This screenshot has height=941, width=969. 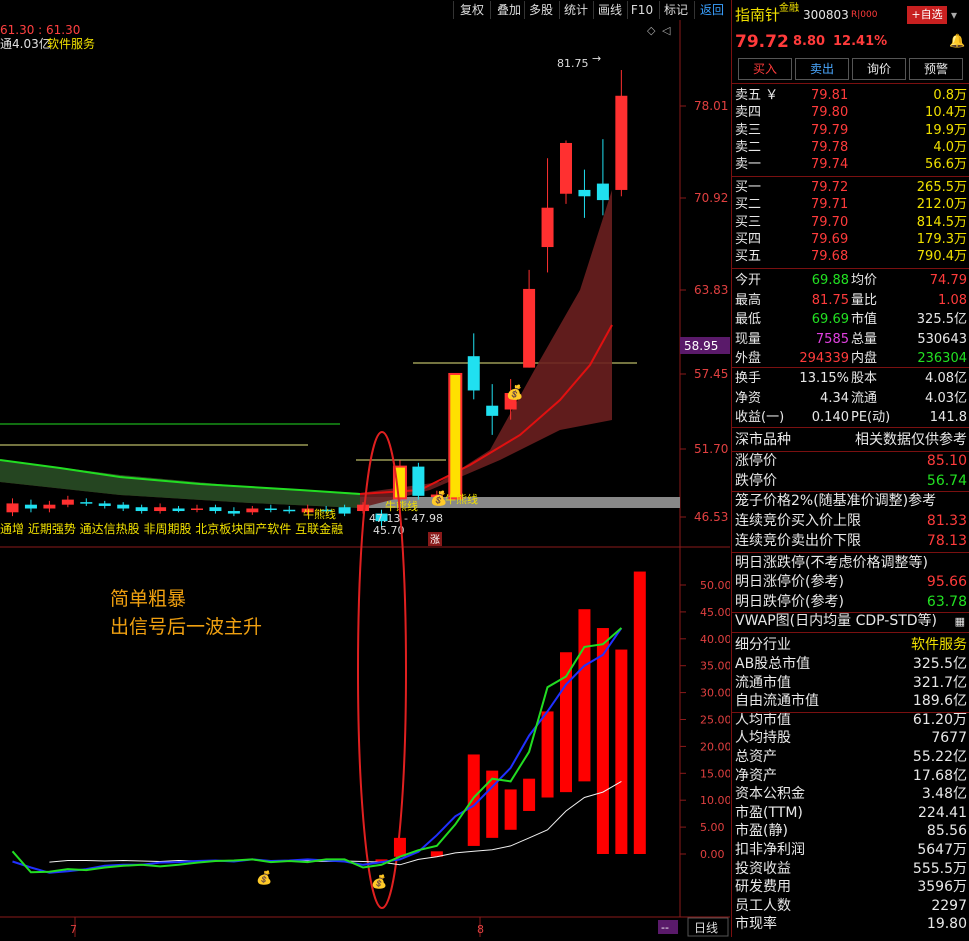 What do you see at coordinates (927, 15) in the screenshot?
I see `add-watchlist-button: +自选` at bounding box center [927, 15].